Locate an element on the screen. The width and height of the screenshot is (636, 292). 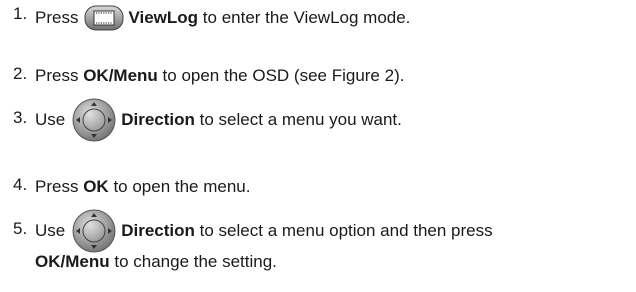
step-keyword: ViewLog is located at coordinates (163, 17).